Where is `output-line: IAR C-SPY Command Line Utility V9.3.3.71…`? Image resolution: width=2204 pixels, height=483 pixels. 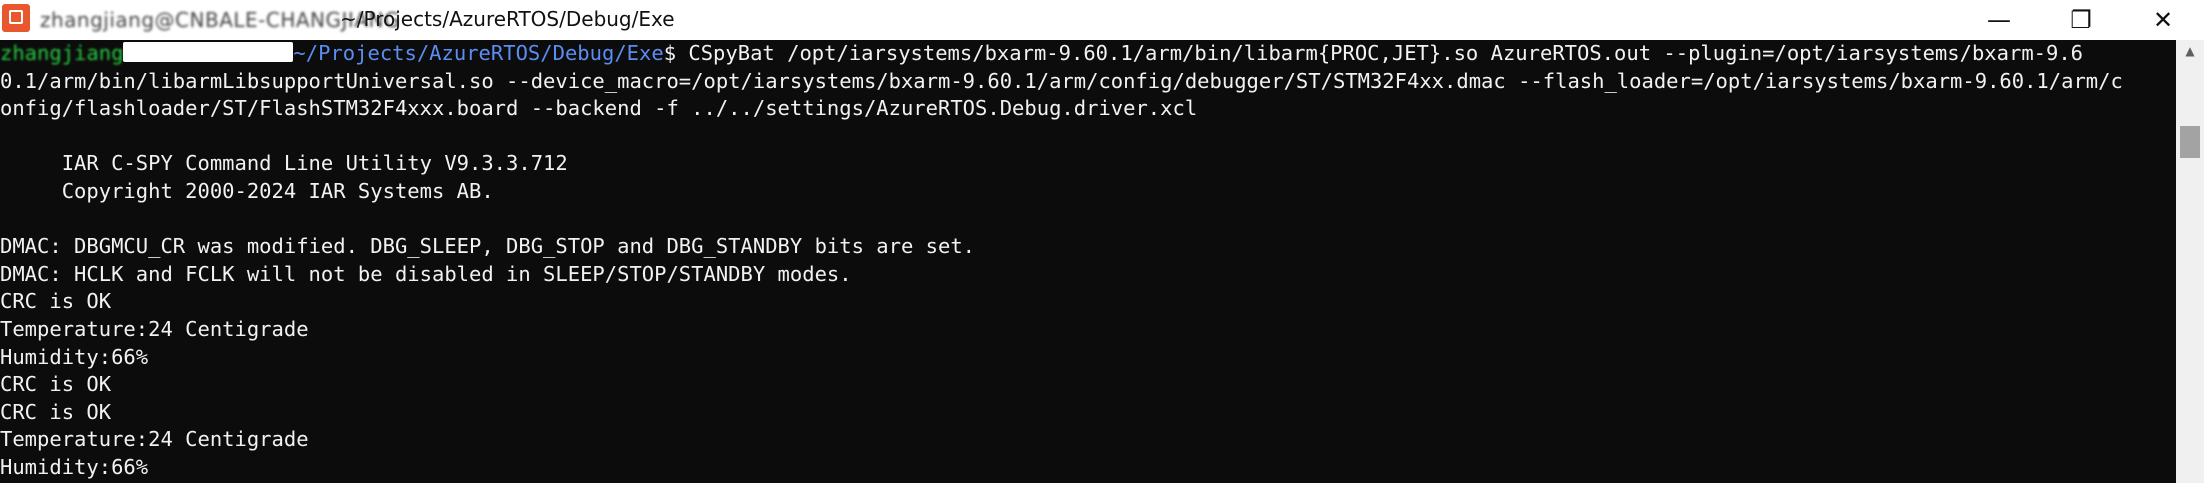 output-line: IAR C-SPY Command Line Utility V9.3.3.71… is located at coordinates (284, 163).